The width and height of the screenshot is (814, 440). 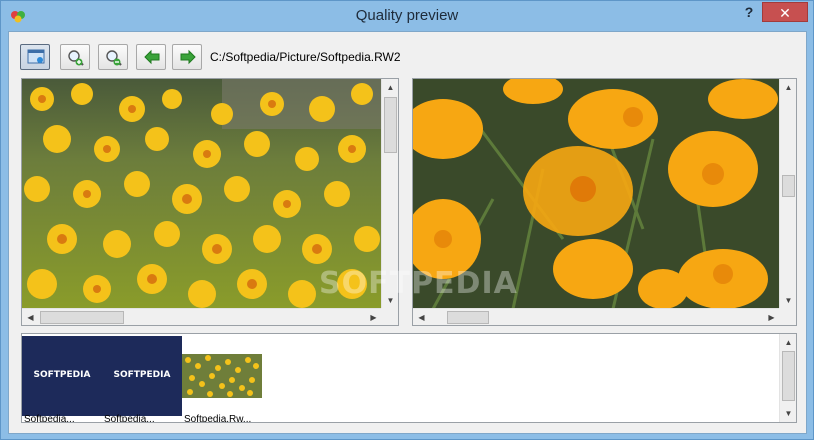 I want to click on arrow-right-icon, so click(x=188, y=57).